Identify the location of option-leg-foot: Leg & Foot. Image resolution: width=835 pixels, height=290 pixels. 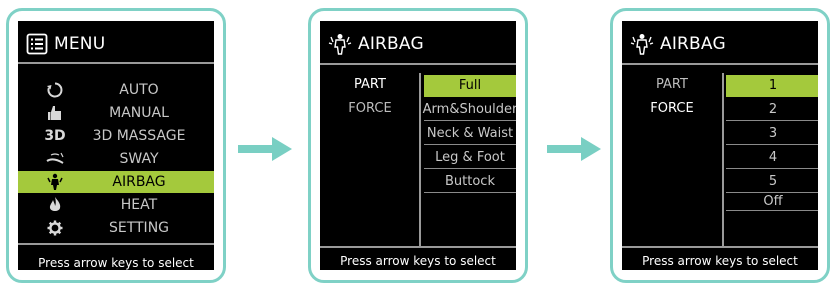
(470, 158).